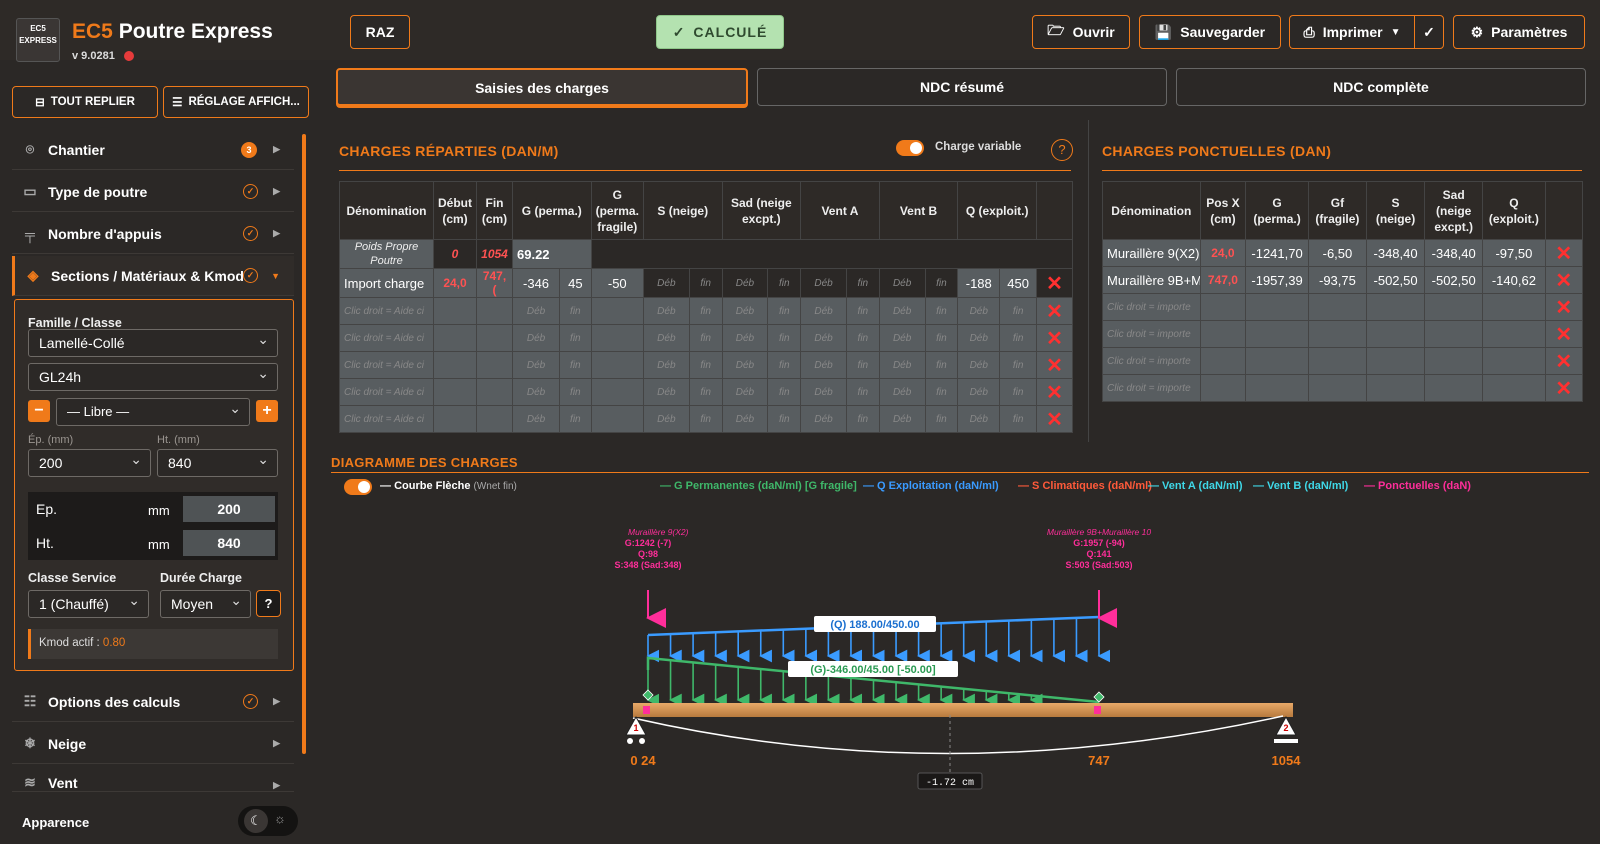 Image resolution: width=1600 pixels, height=844 pixels. What do you see at coordinates (1514, 280) in the screenshot?
I see `cell-value: -140,62` at bounding box center [1514, 280].